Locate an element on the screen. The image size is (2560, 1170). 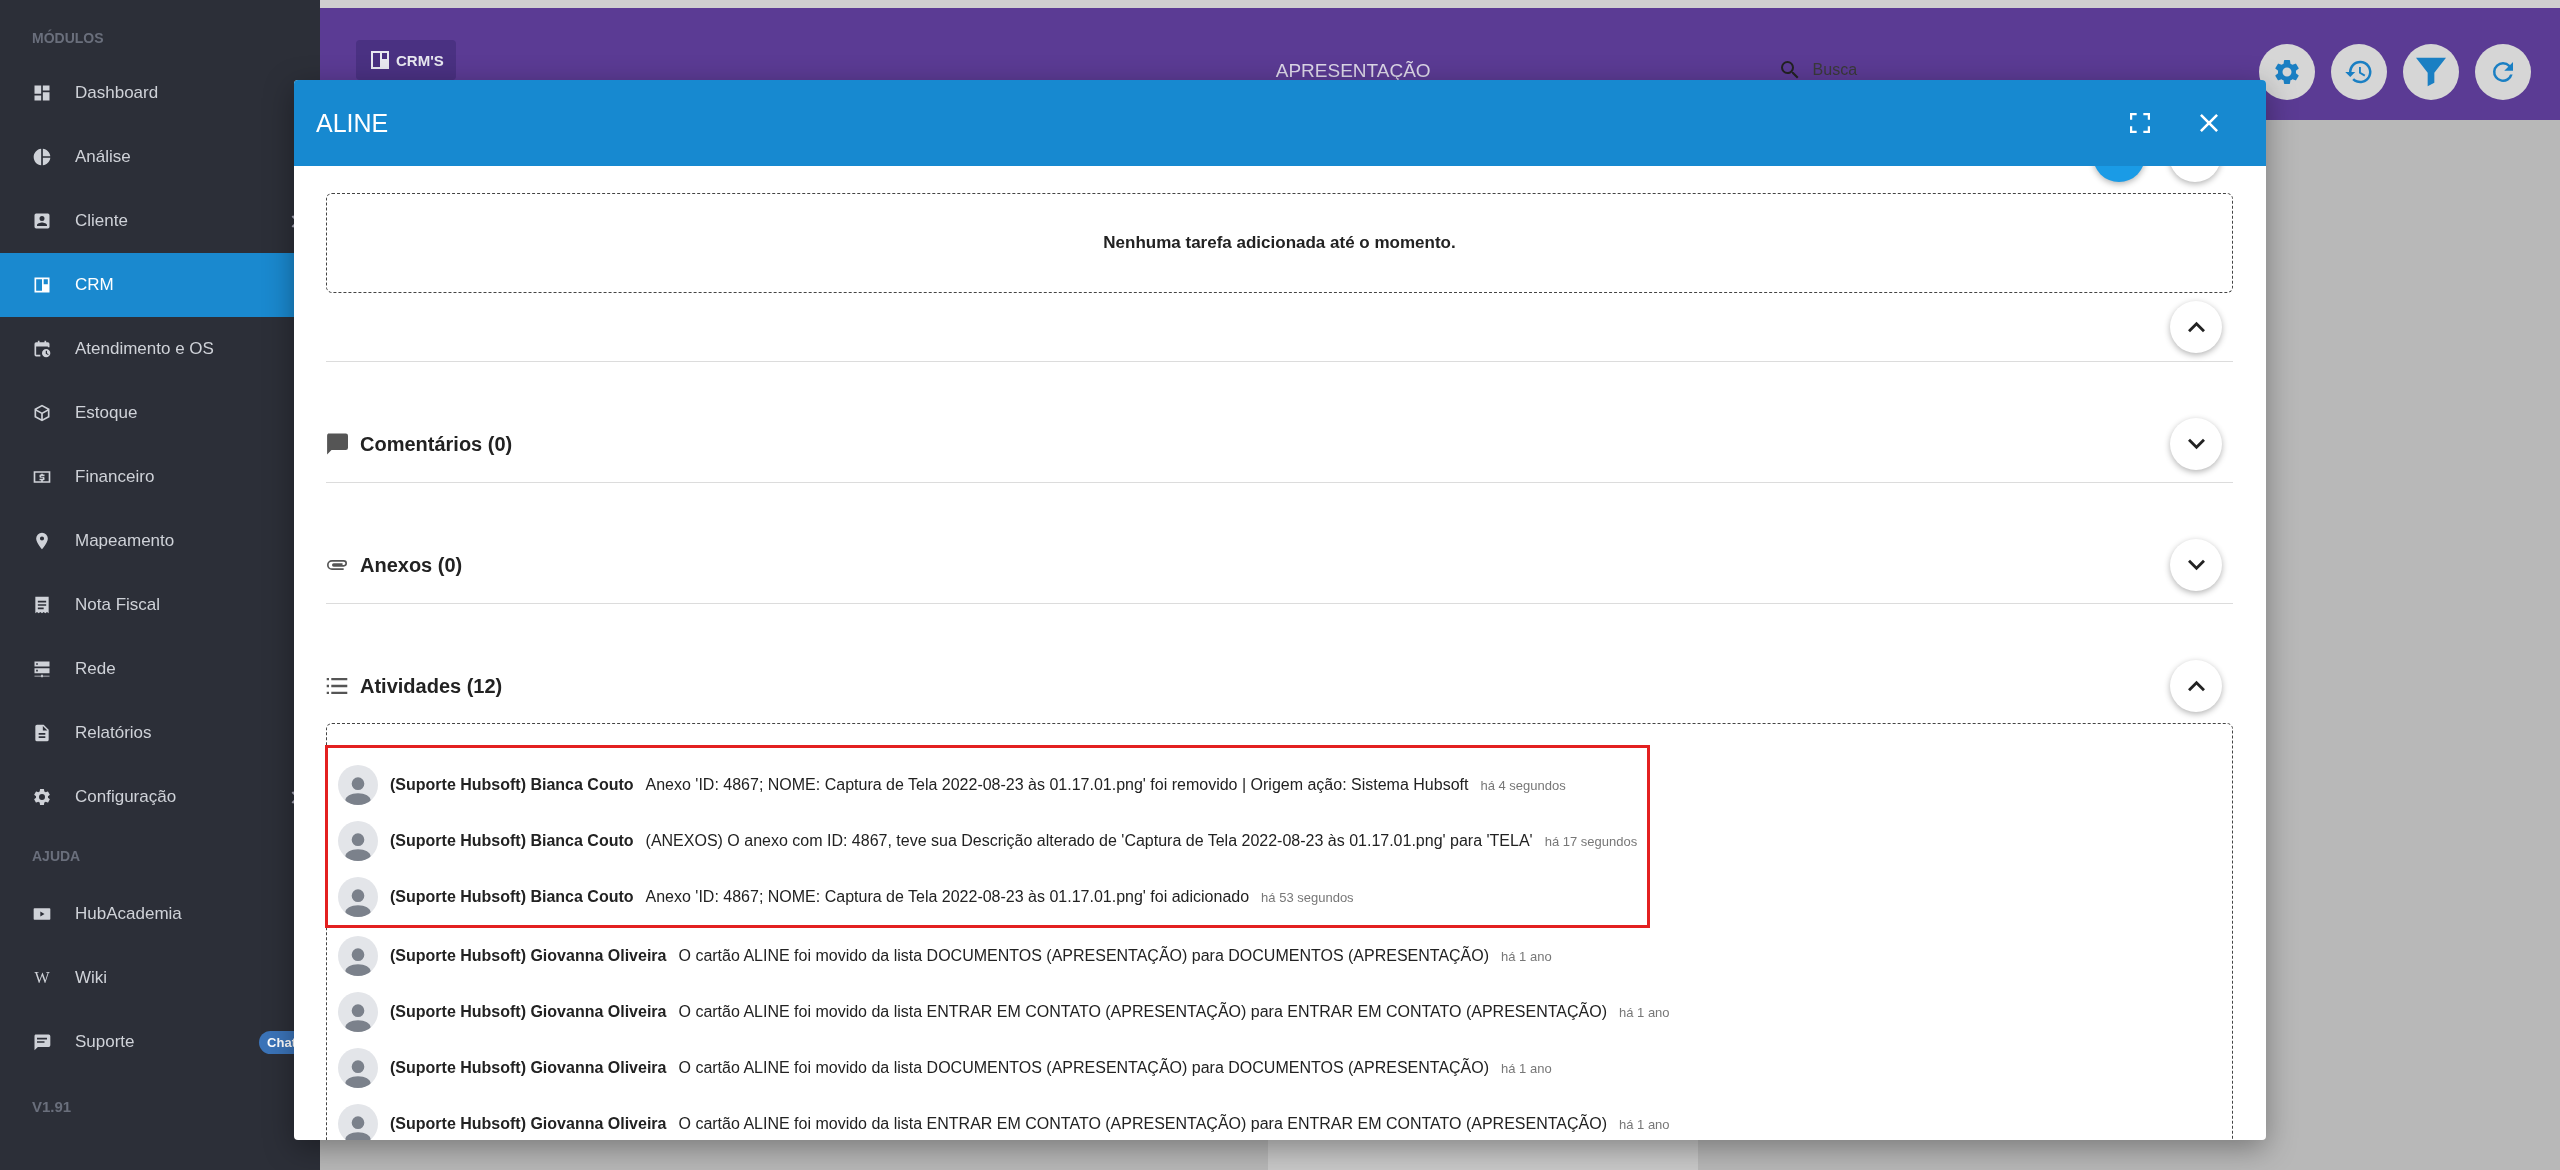
item-label: Mapeamento is located at coordinates (125, 541).